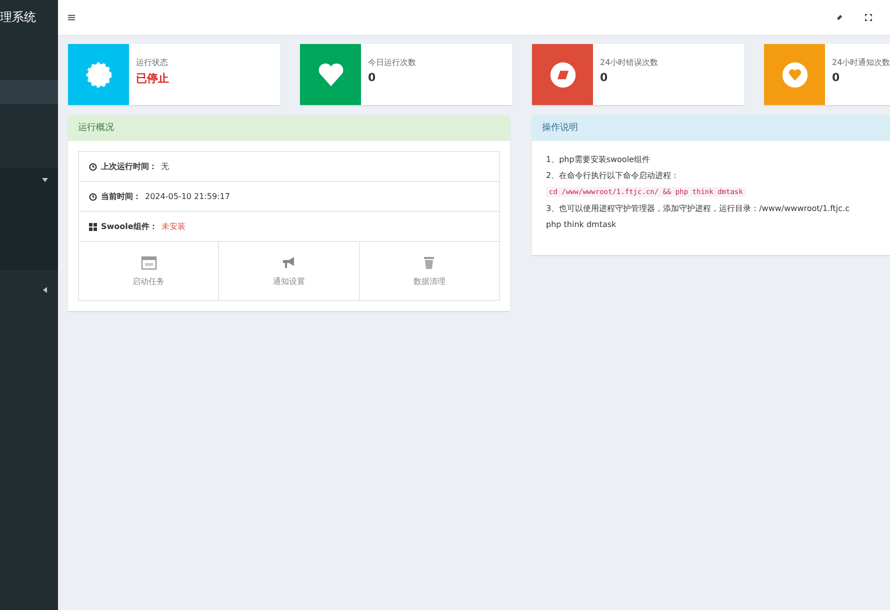 The height and width of the screenshot is (610, 890). Describe the element at coordinates (698, 208) in the screenshot. I see `instruction-text: 3、也可以使用进程守护管理器，添加守护进程，运行目录：/www/wwwroot/1.ftjc.c` at that location.